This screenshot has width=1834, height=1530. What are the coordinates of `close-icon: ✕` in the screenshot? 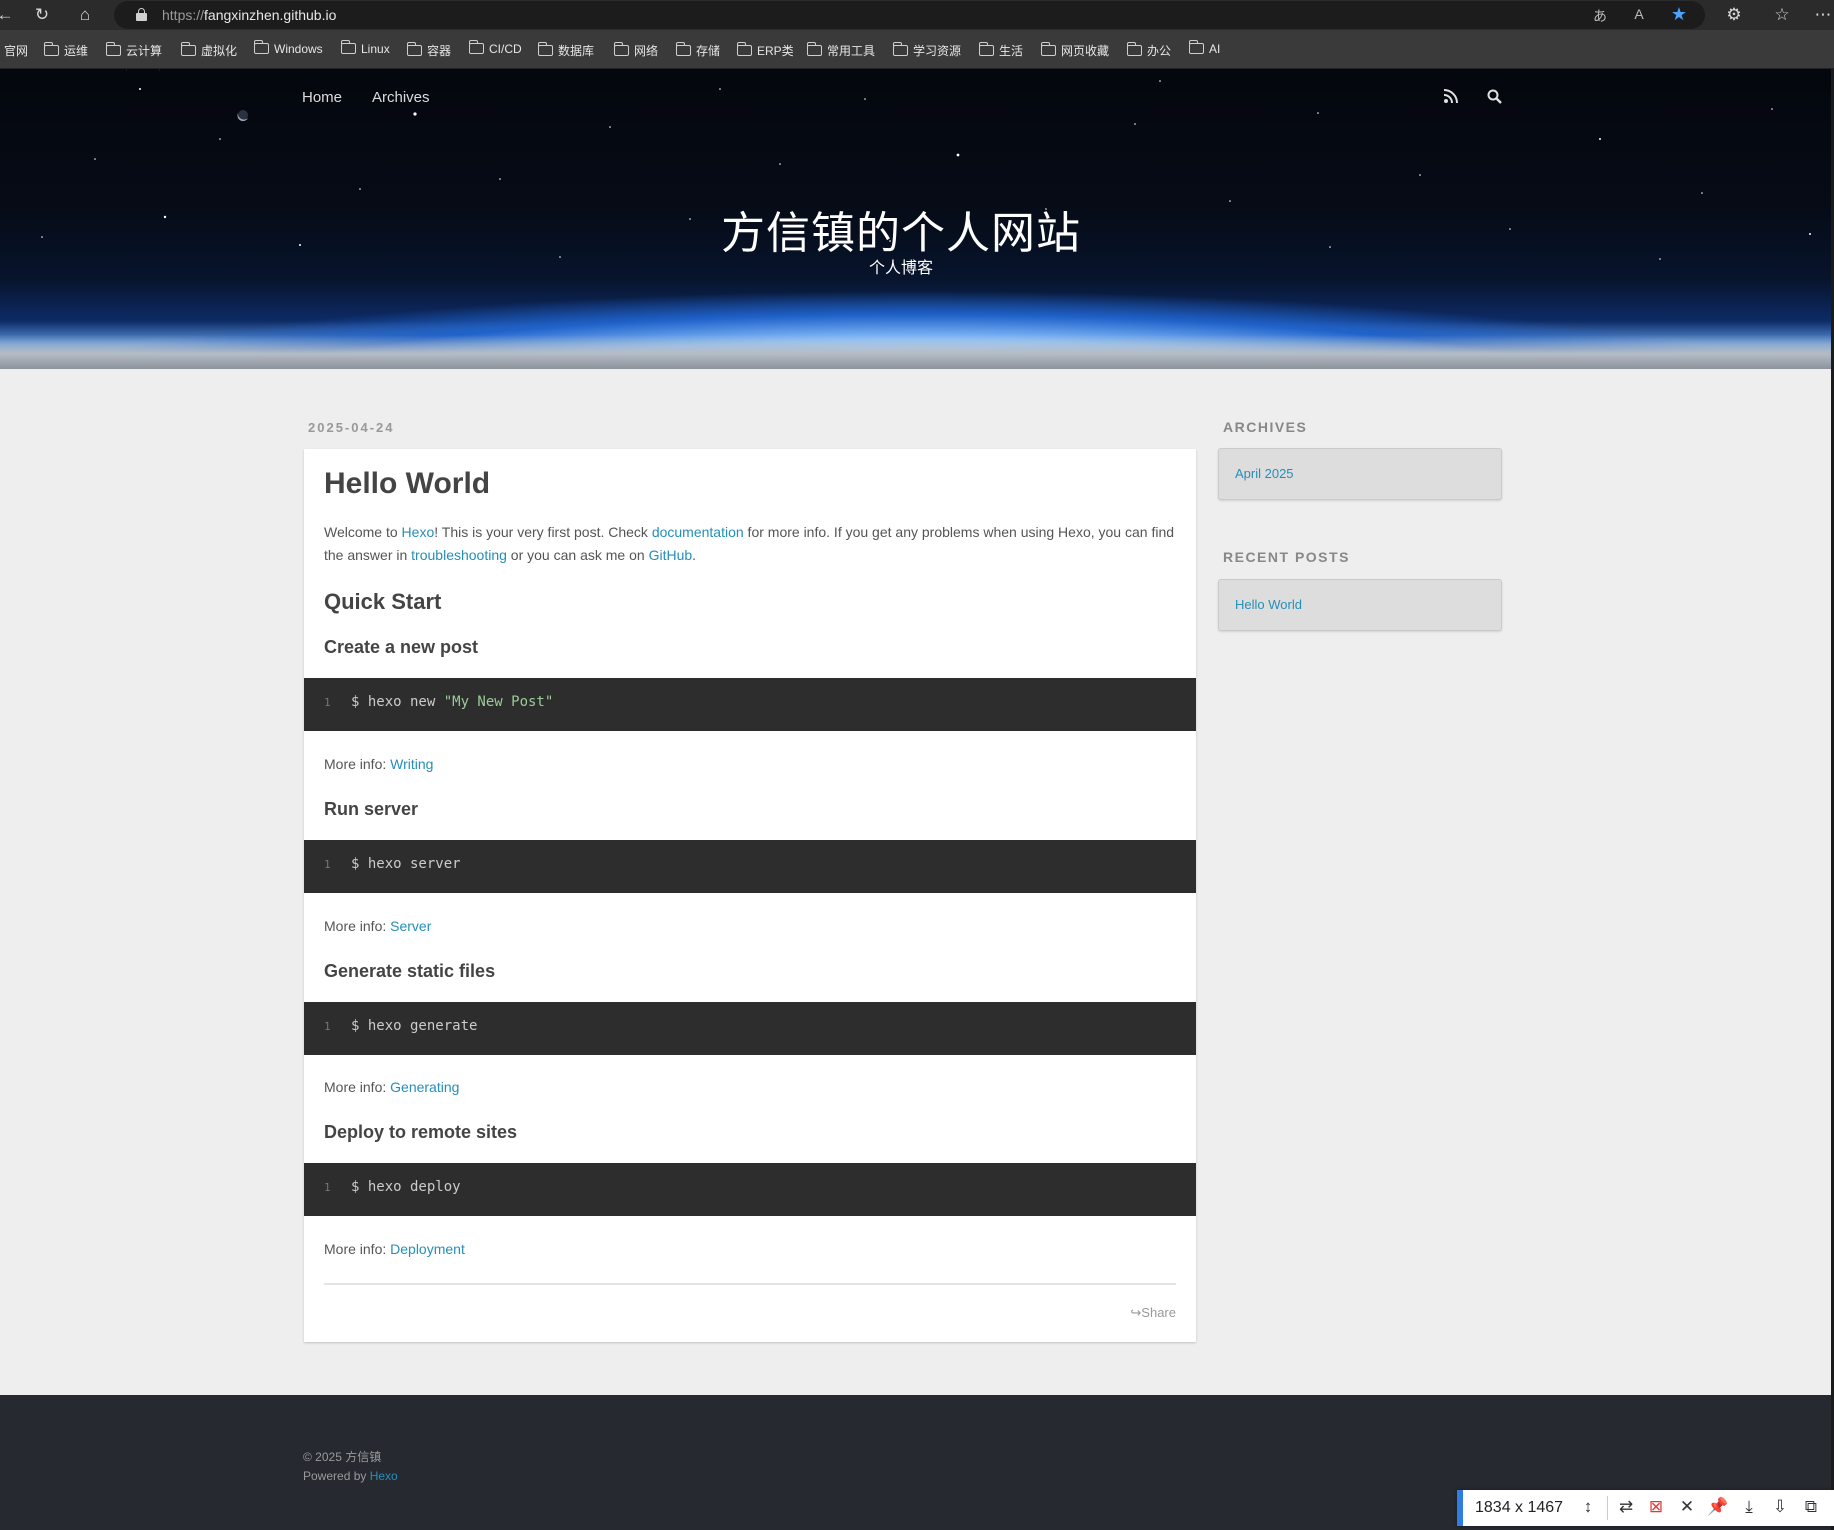 It's located at (1687, 1507).